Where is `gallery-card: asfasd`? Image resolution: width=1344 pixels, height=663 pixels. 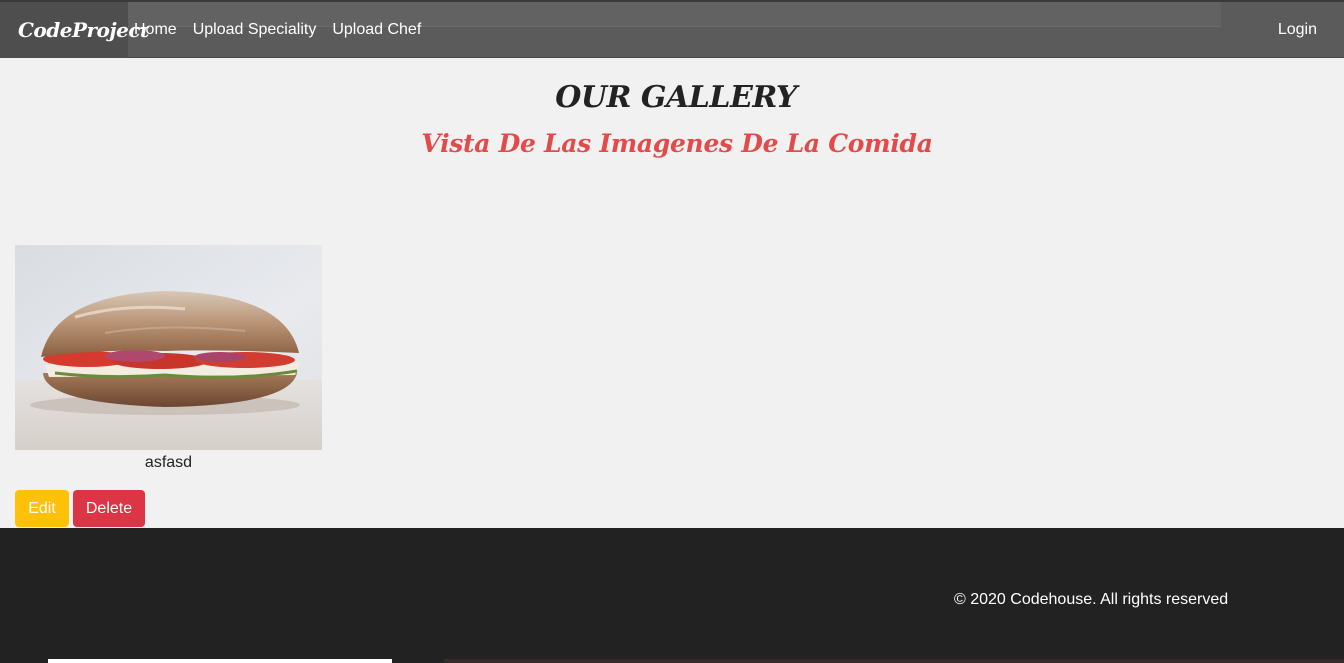
gallery-card: asfasd is located at coordinates (168, 358).